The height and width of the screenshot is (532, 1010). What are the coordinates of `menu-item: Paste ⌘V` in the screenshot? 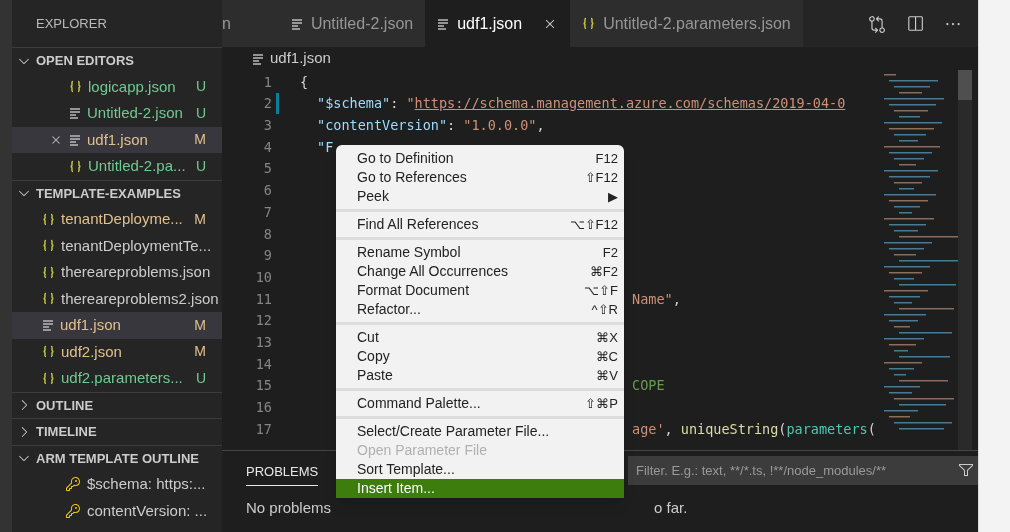 It's located at (480, 375).